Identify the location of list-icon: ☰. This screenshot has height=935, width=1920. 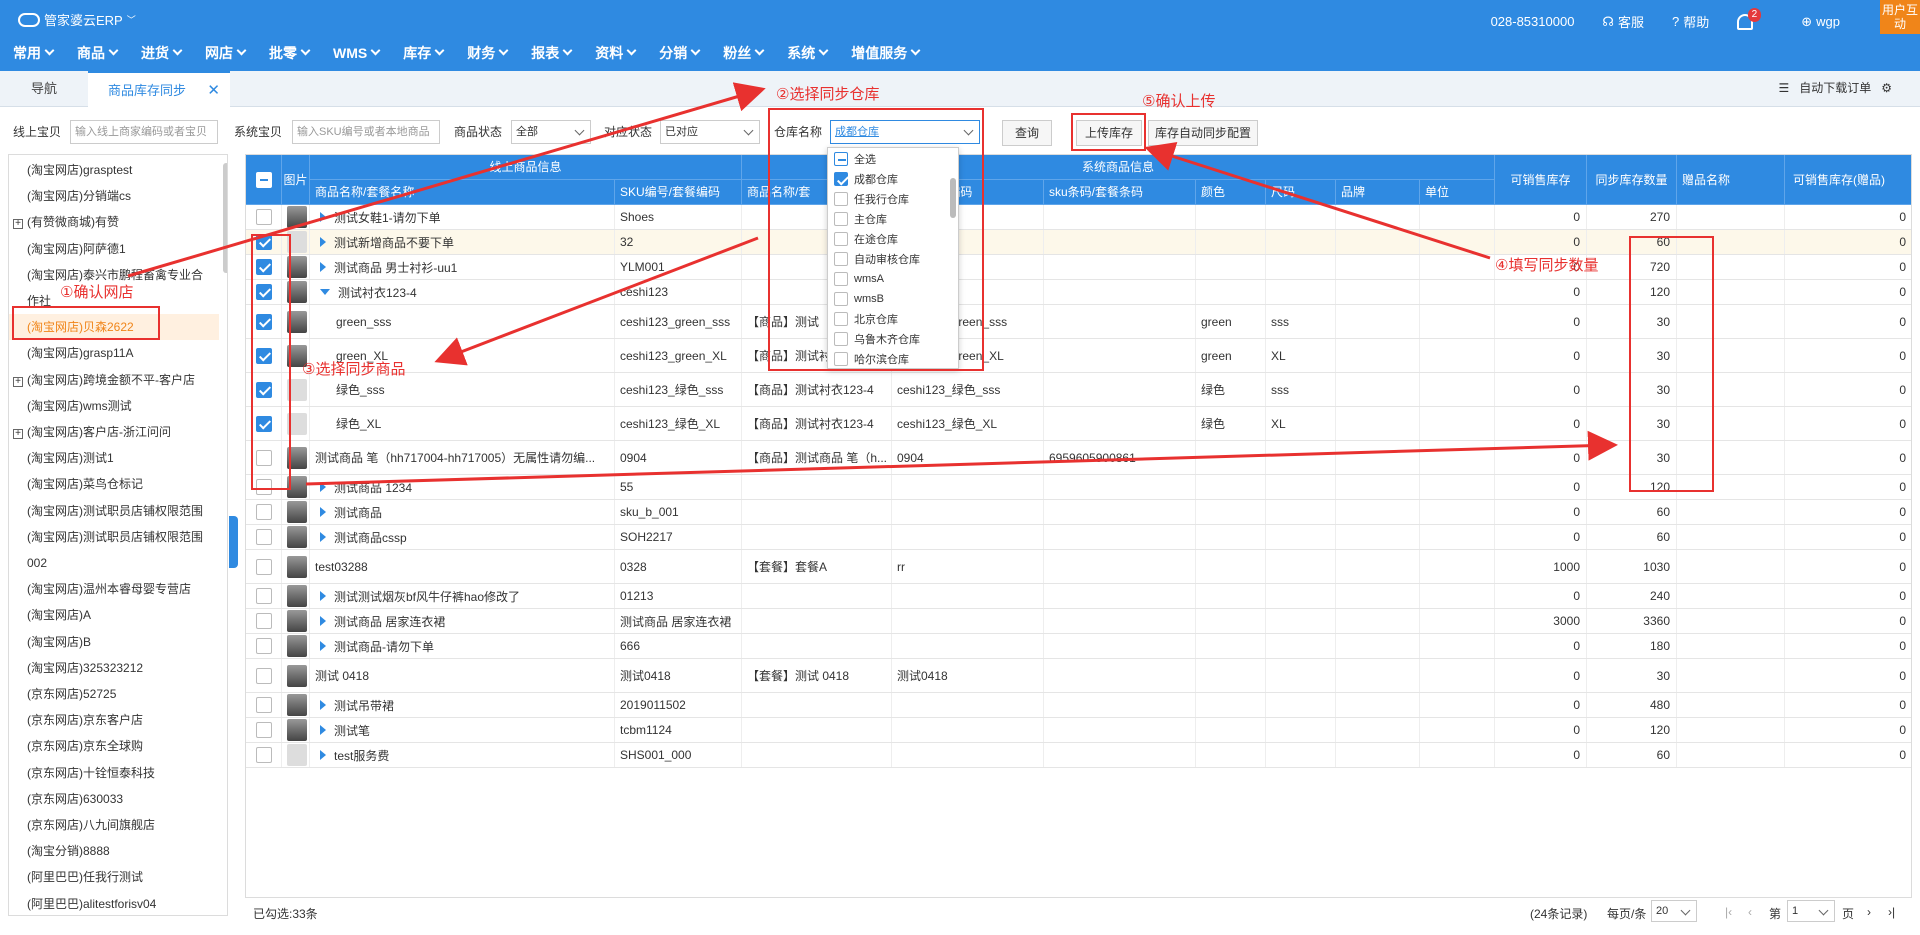
(1783, 88).